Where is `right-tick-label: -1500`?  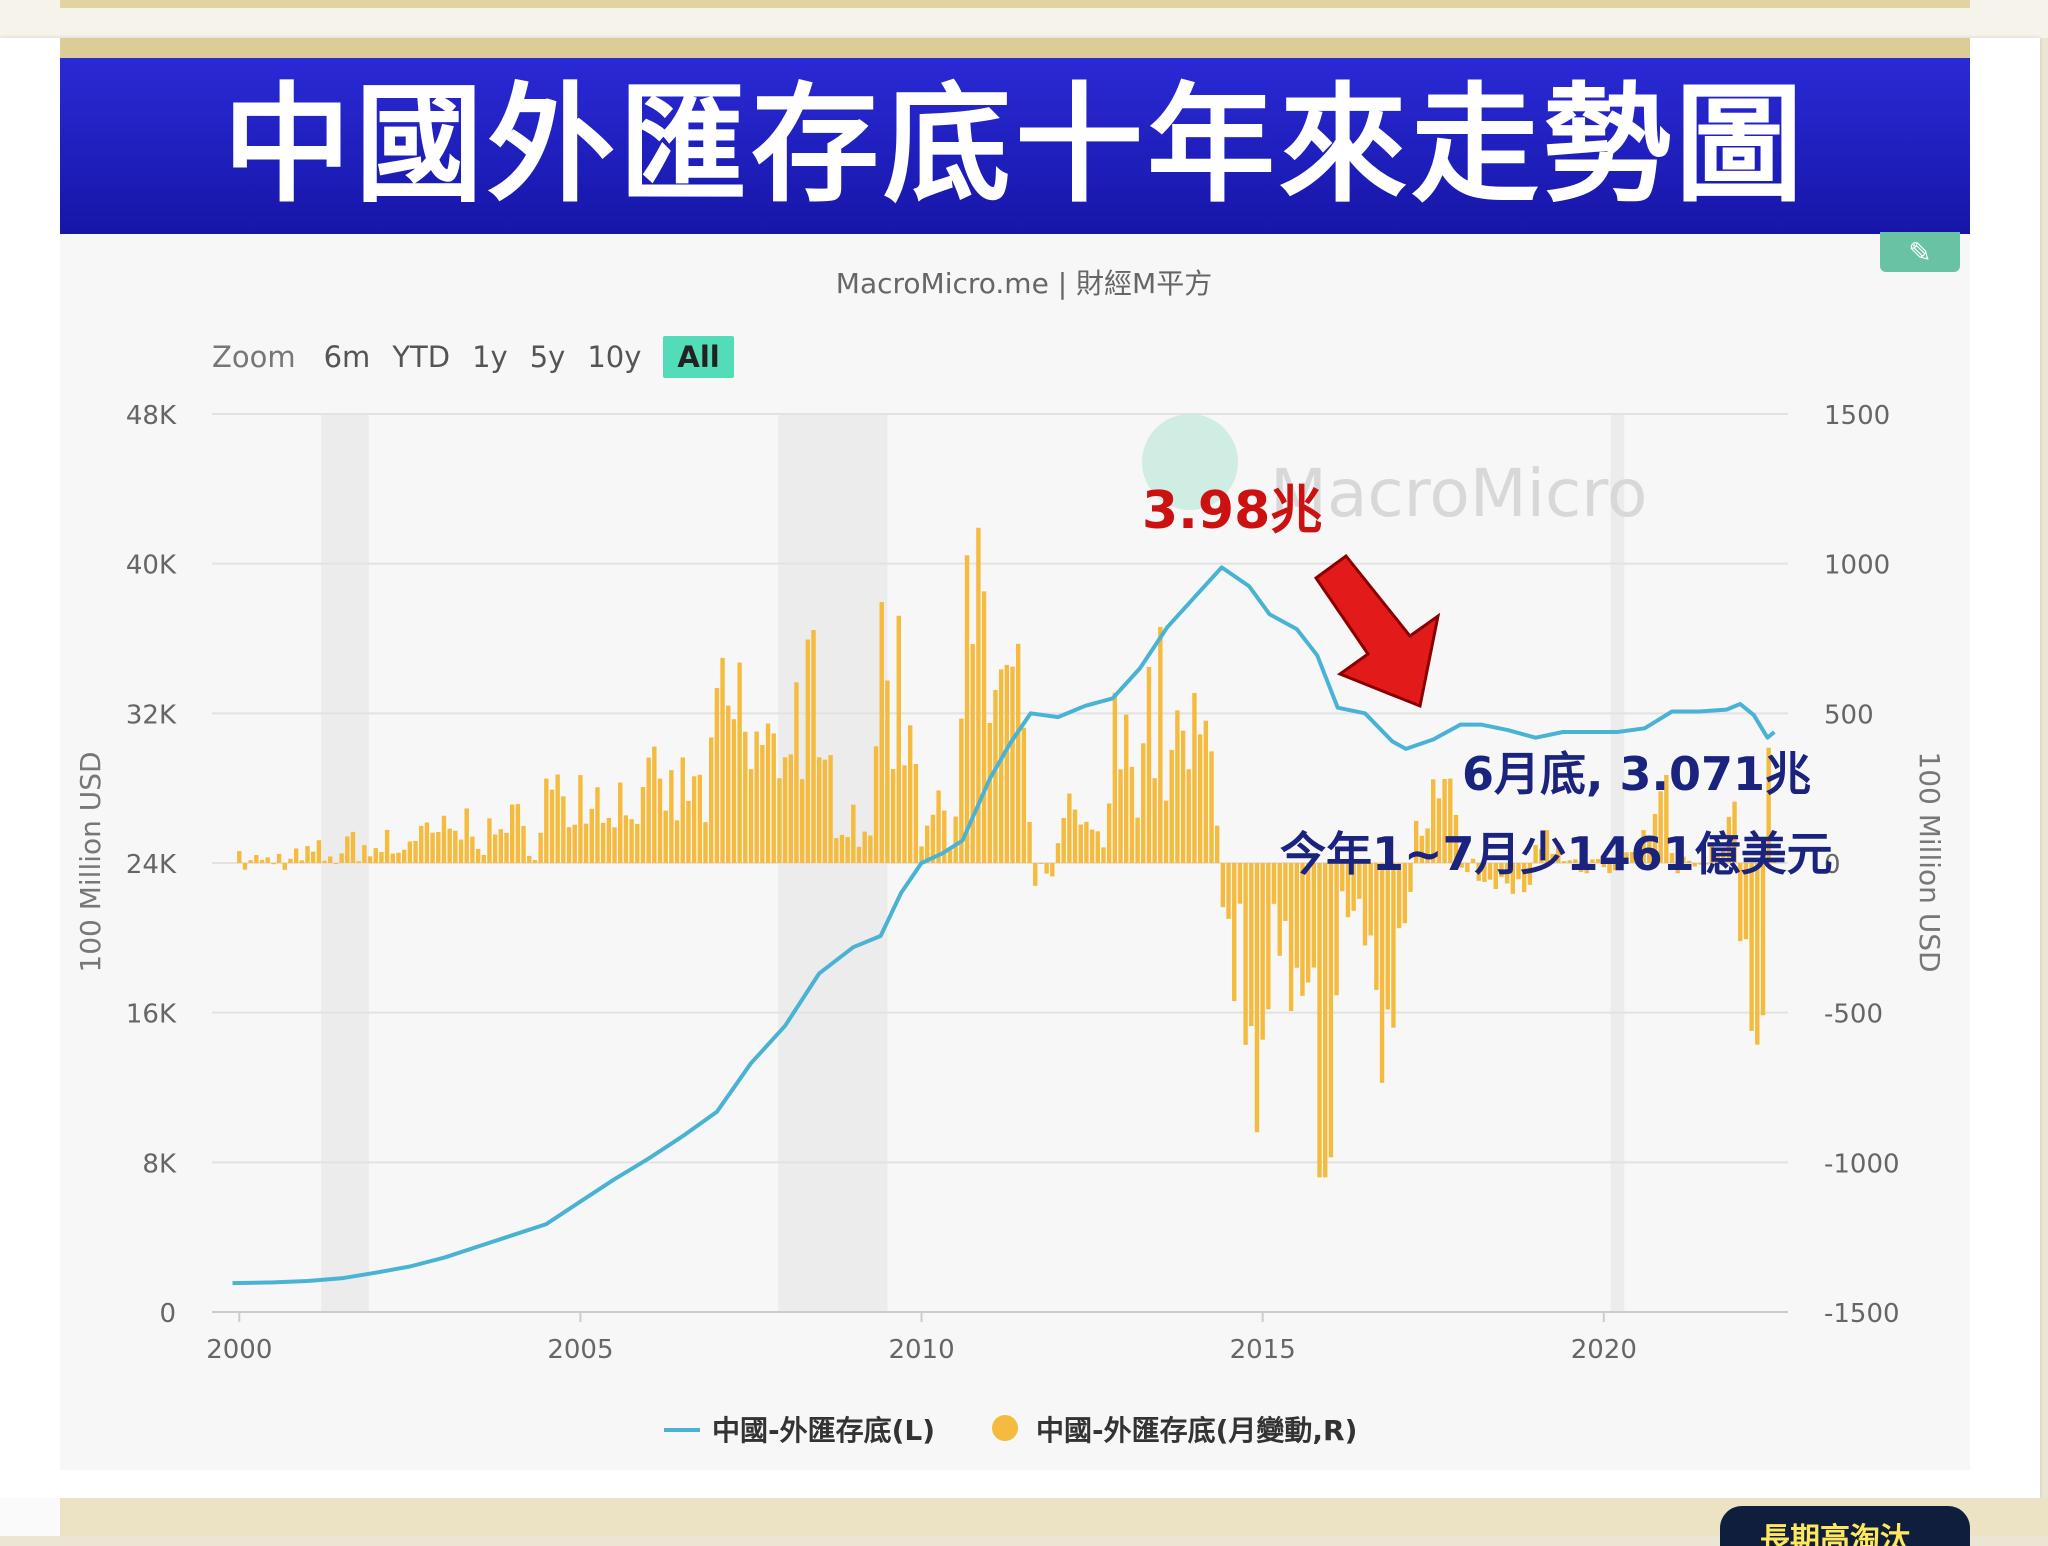
right-tick-label: -1500 is located at coordinates (1862, 1314).